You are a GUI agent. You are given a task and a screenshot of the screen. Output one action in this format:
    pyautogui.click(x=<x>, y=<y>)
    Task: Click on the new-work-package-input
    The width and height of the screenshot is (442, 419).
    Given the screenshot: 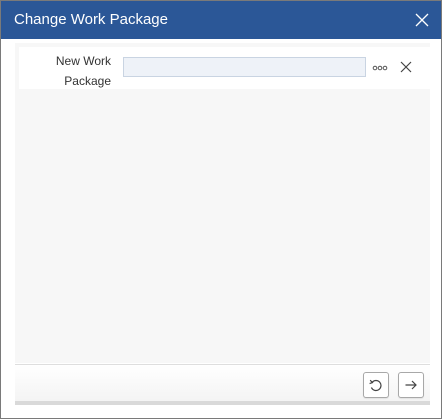 What is the action you would take?
    pyautogui.click(x=244, y=67)
    